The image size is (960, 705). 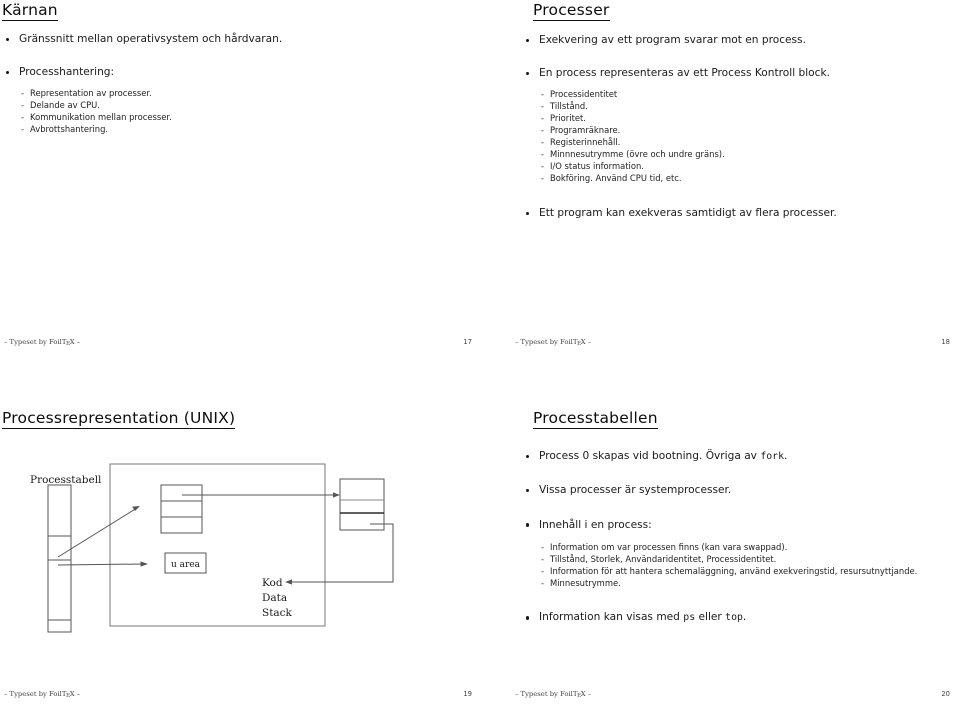 What do you see at coordinates (585, 582) in the screenshot?
I see `sub-bullet-text: Minnesutrymme.` at bounding box center [585, 582].